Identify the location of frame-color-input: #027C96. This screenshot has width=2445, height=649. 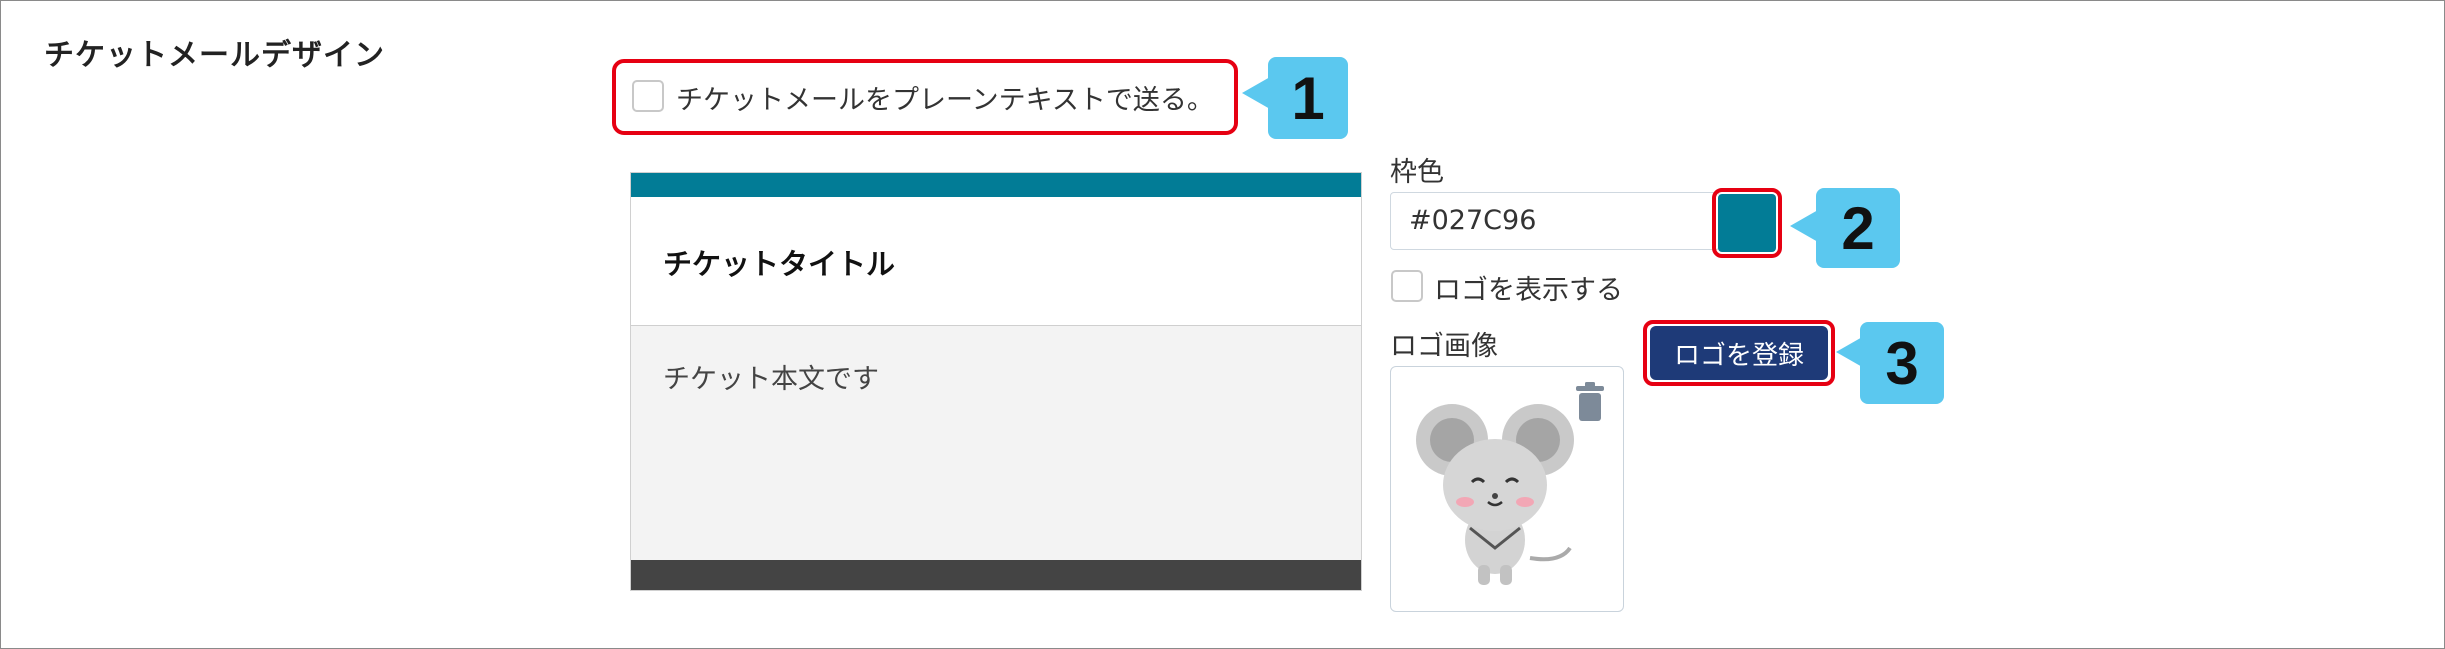
(1555, 221).